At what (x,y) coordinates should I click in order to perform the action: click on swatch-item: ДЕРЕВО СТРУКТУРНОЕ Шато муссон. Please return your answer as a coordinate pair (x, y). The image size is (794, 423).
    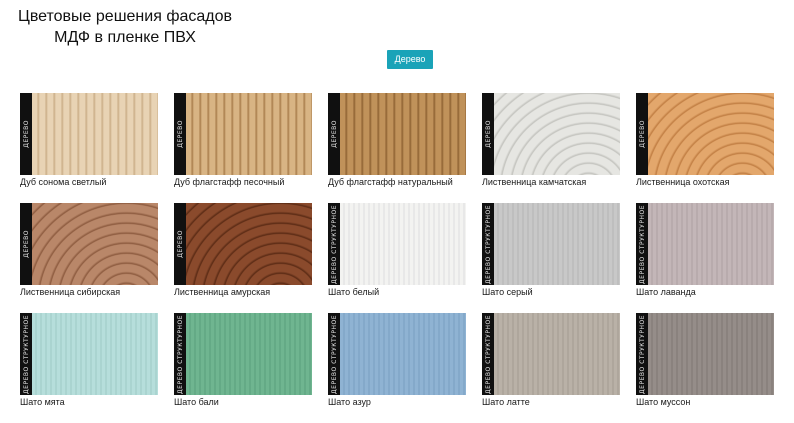
    Looking at the image, I should click on (705, 368).